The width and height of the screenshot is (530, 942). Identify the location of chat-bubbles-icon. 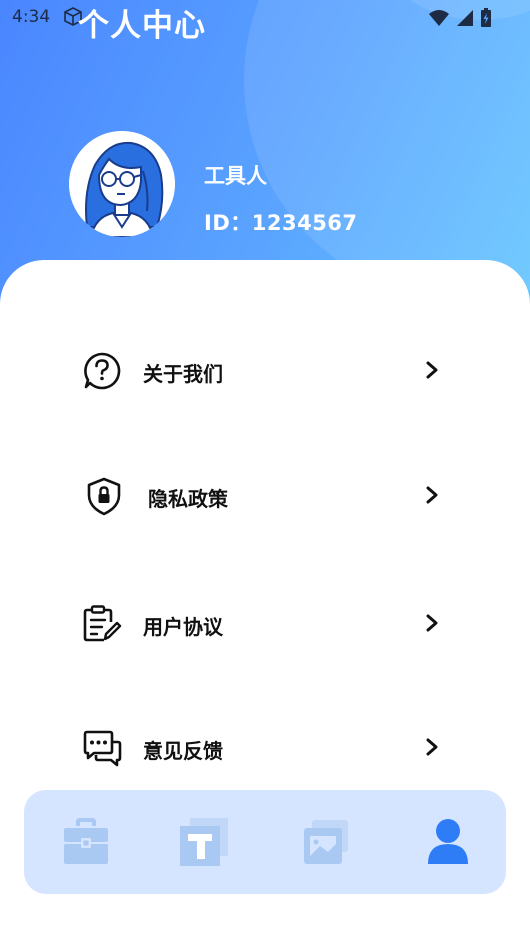
(102, 748).